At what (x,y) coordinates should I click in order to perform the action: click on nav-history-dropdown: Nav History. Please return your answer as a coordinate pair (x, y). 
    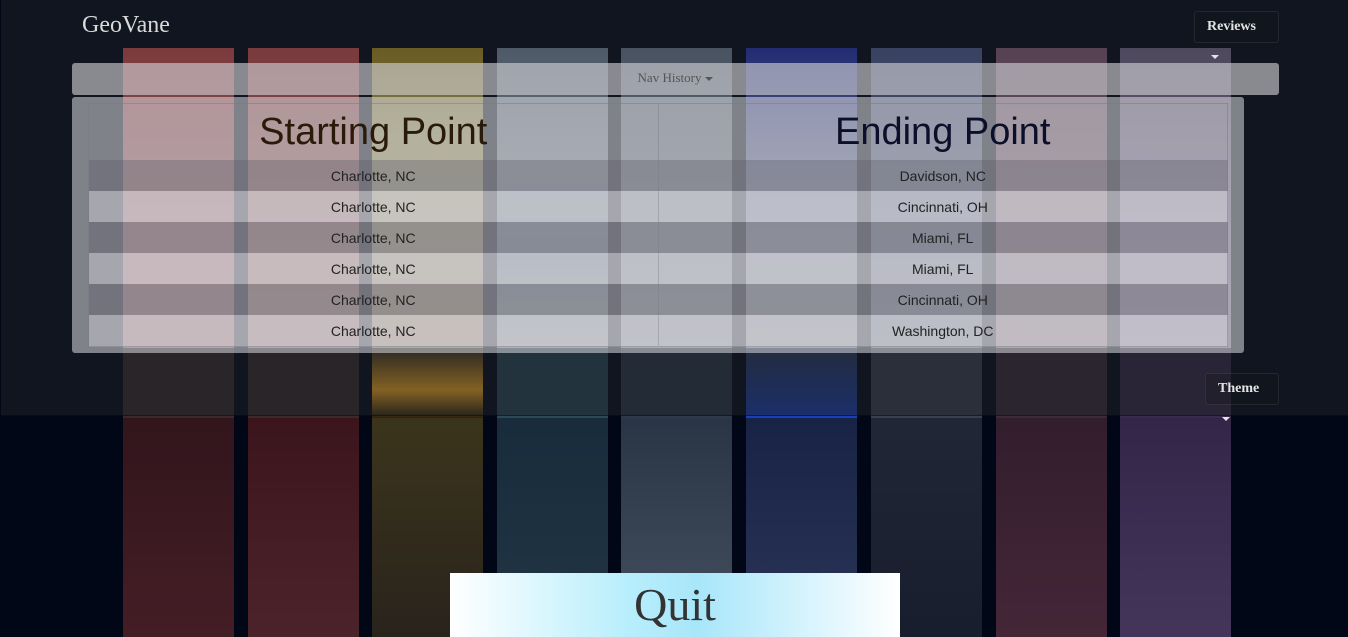
    Looking at the image, I should click on (675, 79).